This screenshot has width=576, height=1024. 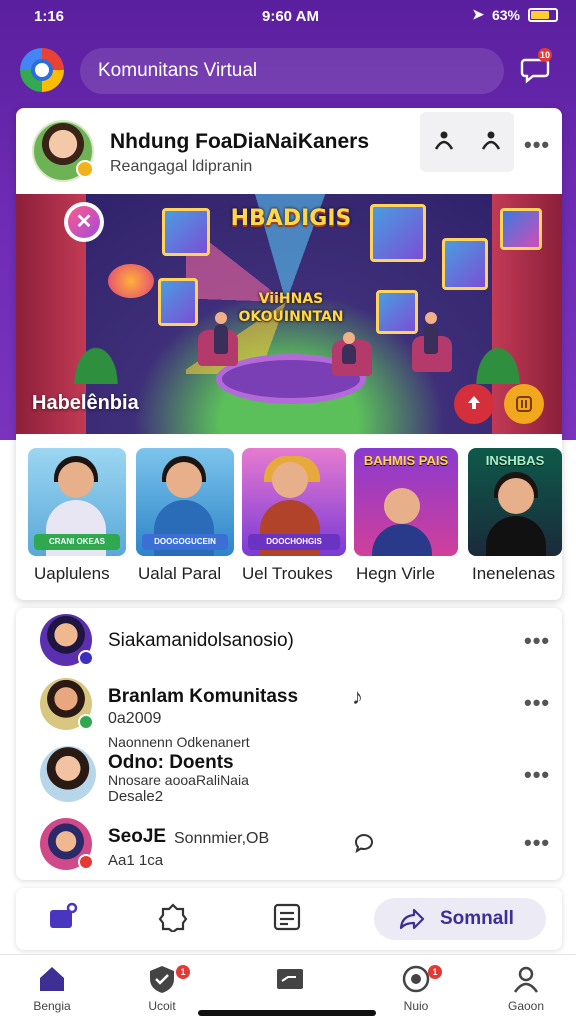 I want to click on banner-label: Habelênbia, so click(x=85, y=403).